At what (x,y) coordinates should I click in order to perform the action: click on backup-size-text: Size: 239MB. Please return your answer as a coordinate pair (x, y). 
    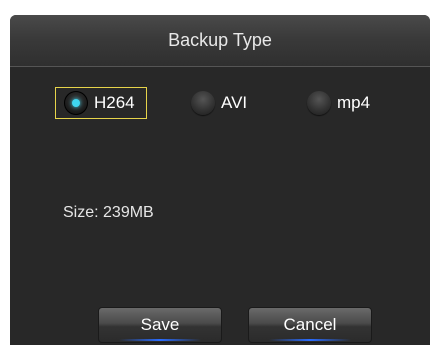
    Looking at the image, I should click on (108, 212).